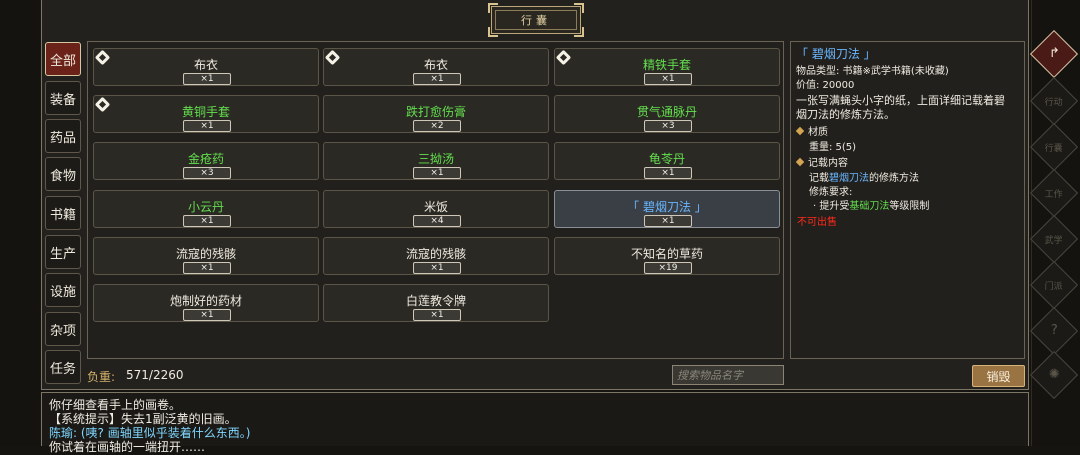 The height and width of the screenshot is (455, 1080). Describe the element at coordinates (831, 206) in the screenshot. I see `req-prefix: · 提升受` at that location.